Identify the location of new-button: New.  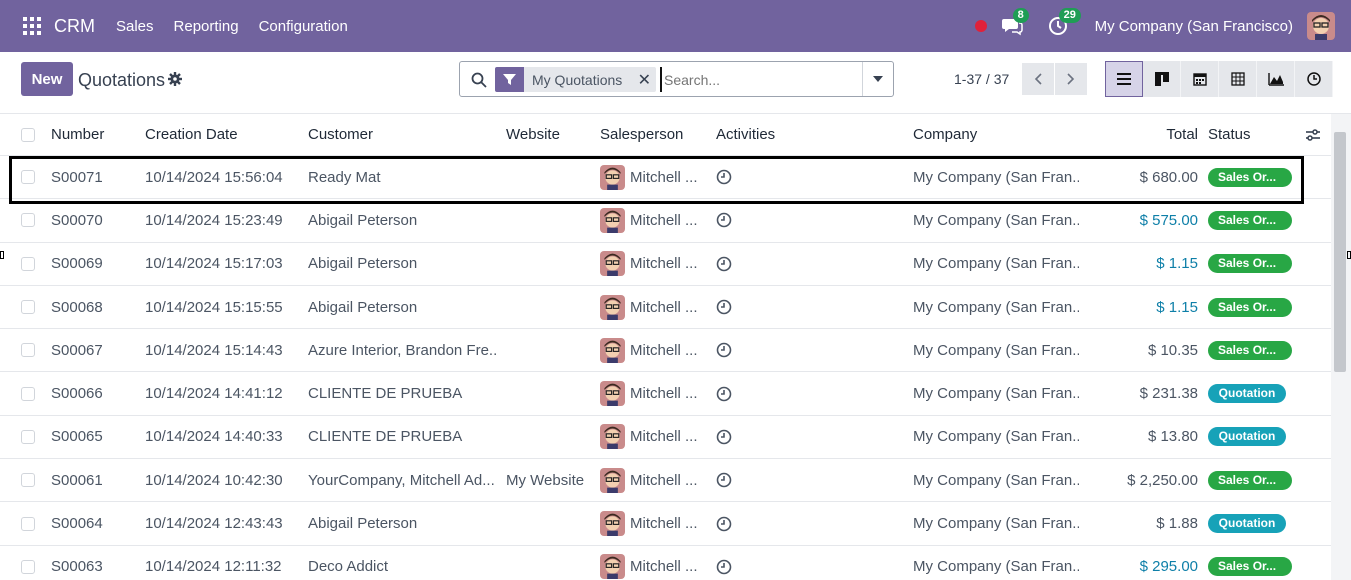
(47, 79).